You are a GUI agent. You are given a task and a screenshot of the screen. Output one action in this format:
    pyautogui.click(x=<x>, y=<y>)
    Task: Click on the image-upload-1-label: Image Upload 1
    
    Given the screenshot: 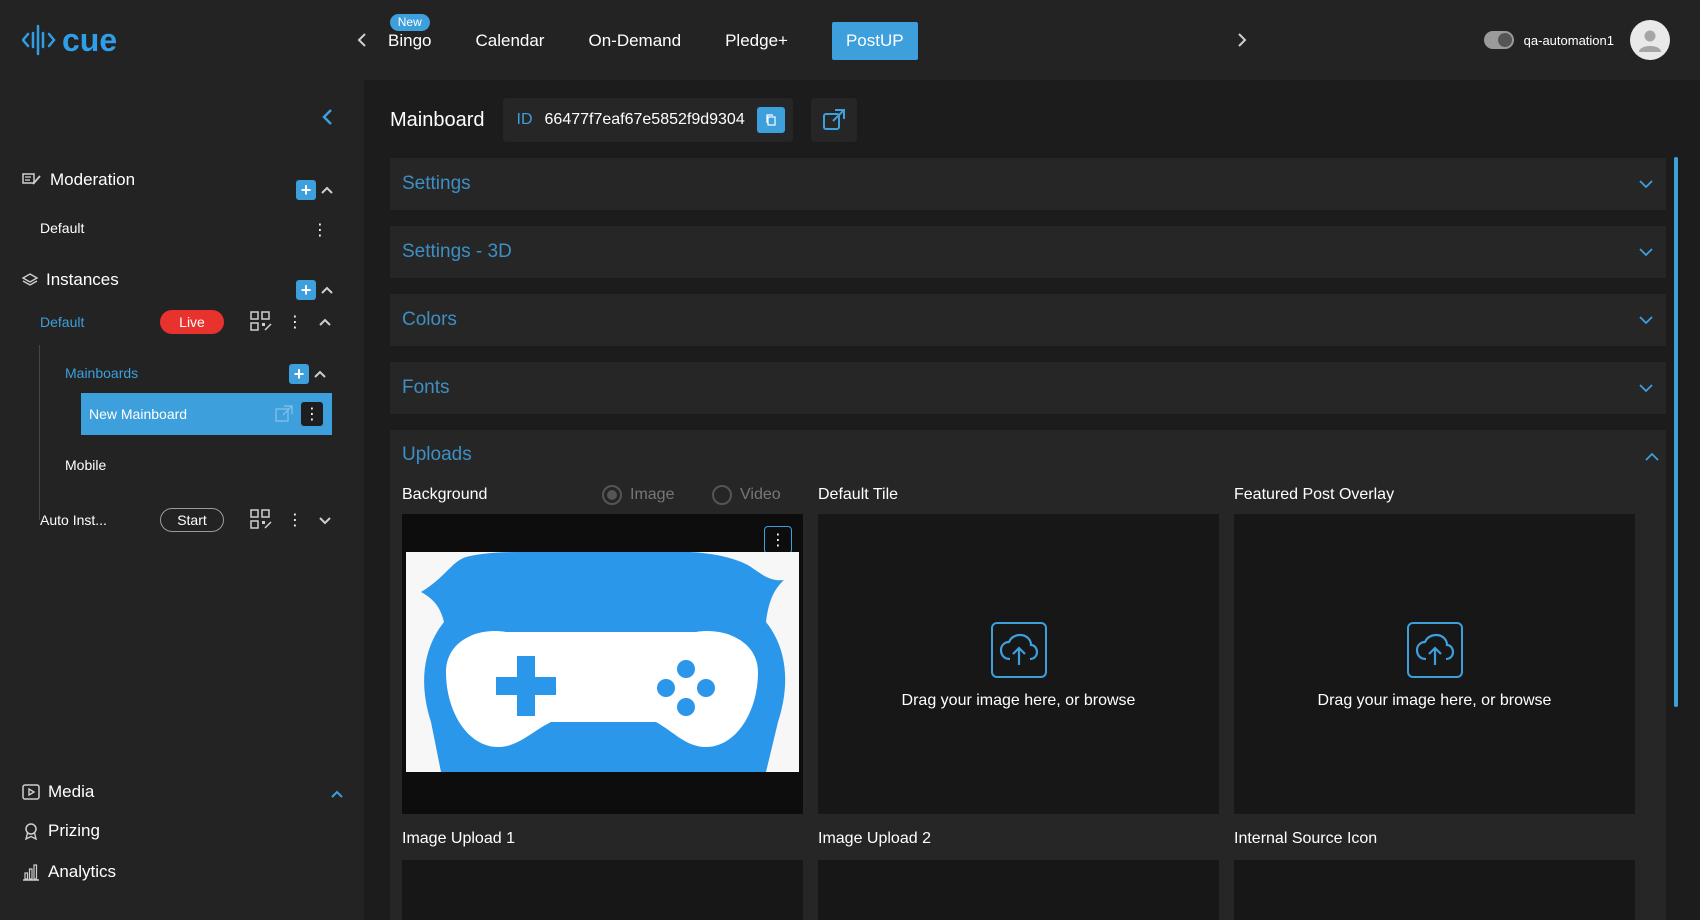 What is the action you would take?
    pyautogui.click(x=458, y=838)
    